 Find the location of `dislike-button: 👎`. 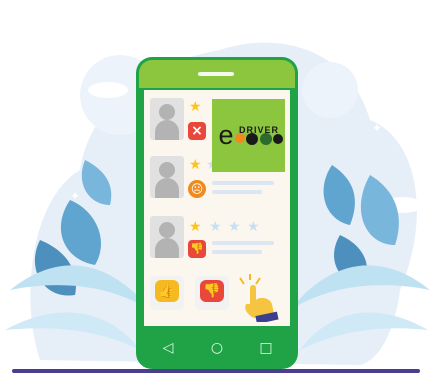

dislike-button: 👎 is located at coordinates (212, 293).